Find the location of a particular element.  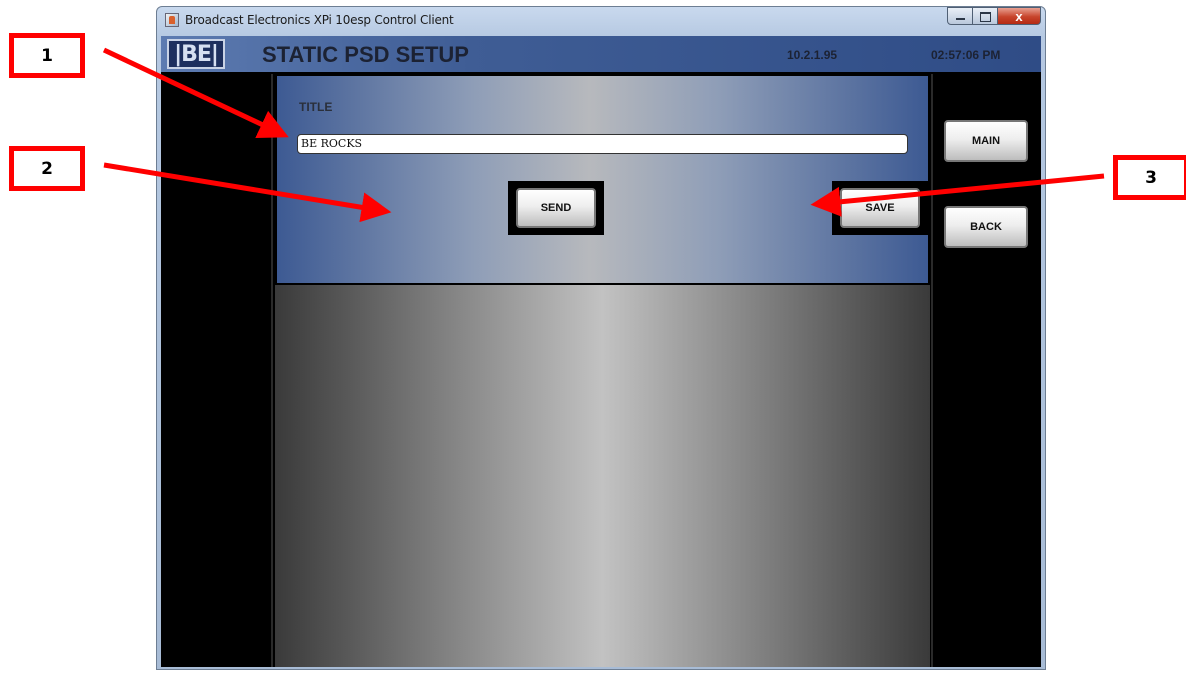

callout-3: 3 is located at coordinates (1149, 177).